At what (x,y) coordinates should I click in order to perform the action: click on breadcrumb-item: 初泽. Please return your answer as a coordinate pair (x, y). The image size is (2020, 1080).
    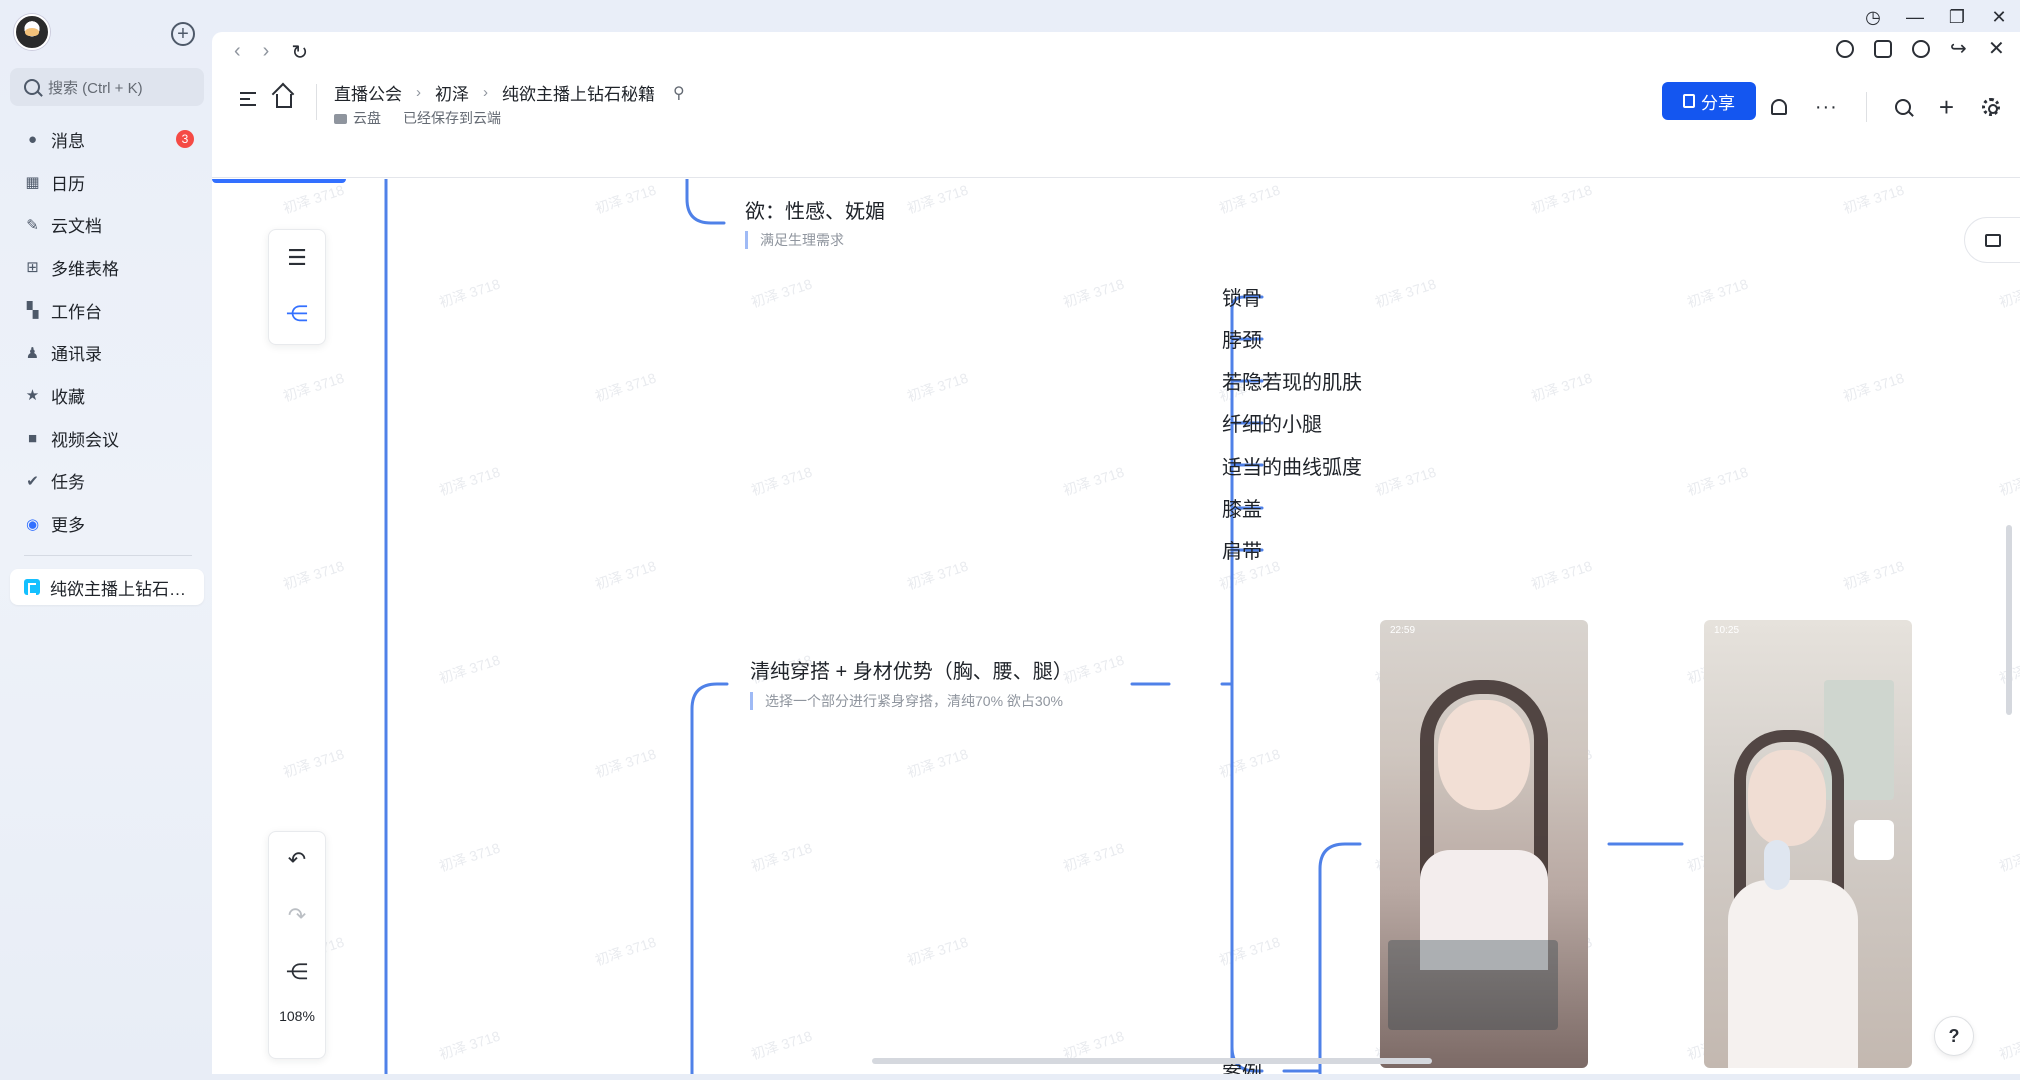
    Looking at the image, I should click on (452, 92).